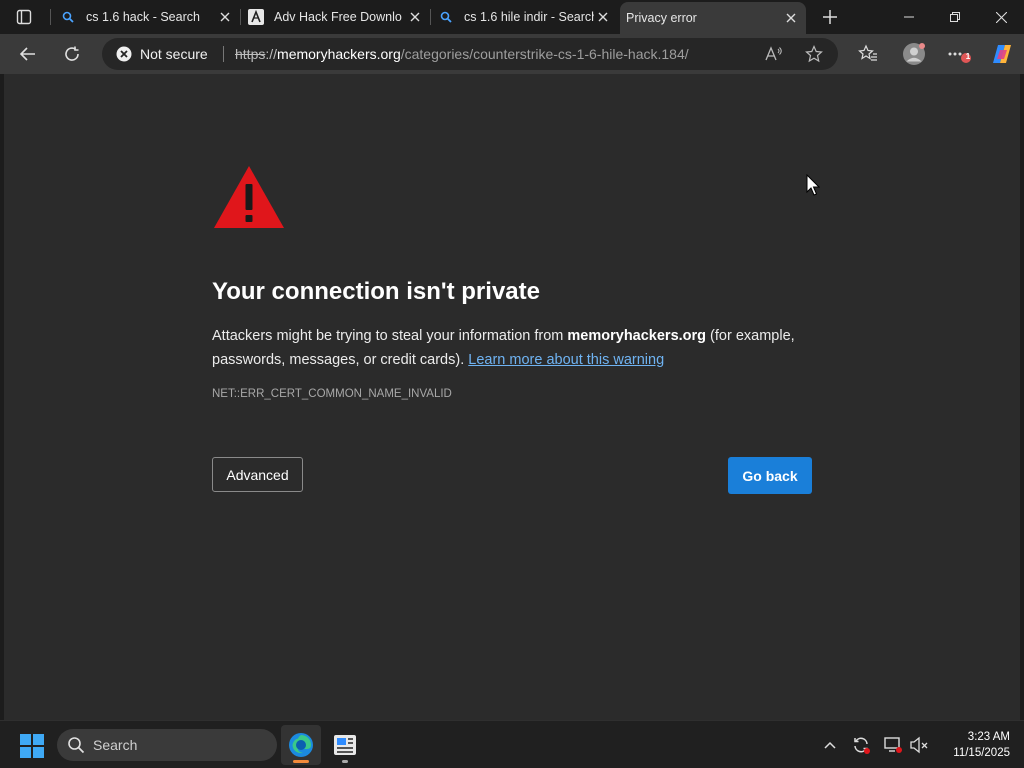 The width and height of the screenshot is (1024, 768). I want to click on taskbar: Search 3:23 AM 11/15/2025, so click(512, 744).